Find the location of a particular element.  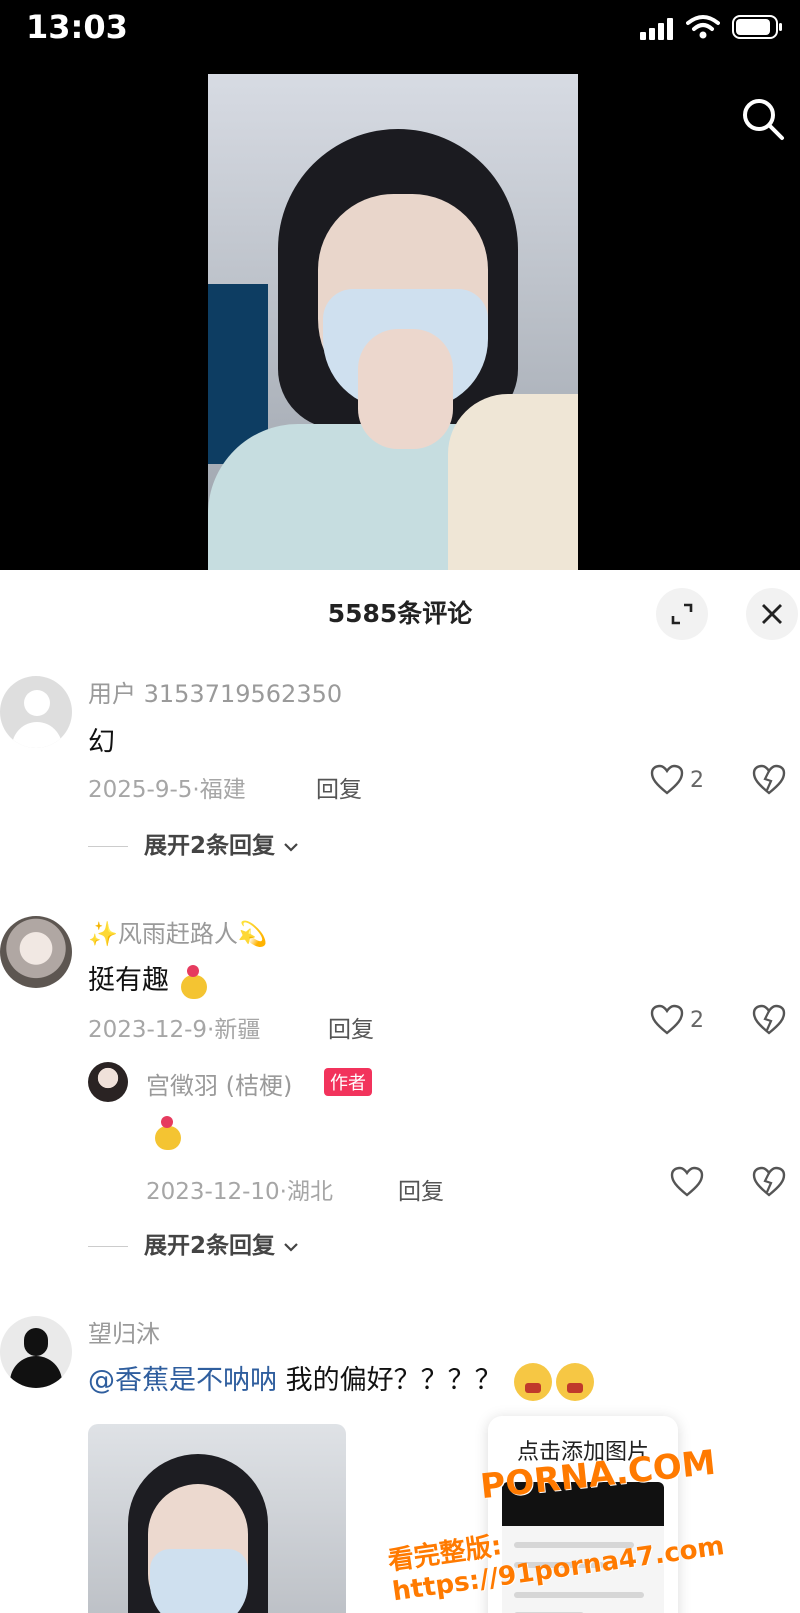

comment-username: 用户 3153719562350 is located at coordinates (215, 691).